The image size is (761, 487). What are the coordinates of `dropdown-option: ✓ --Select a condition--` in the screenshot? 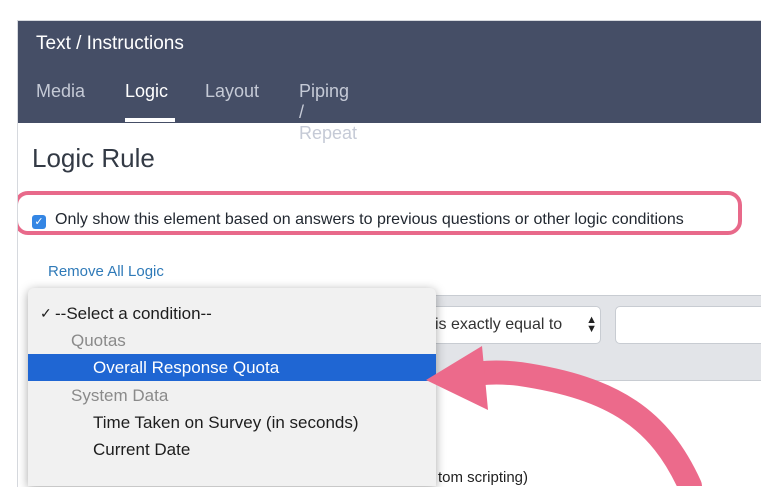 It's located at (232, 313).